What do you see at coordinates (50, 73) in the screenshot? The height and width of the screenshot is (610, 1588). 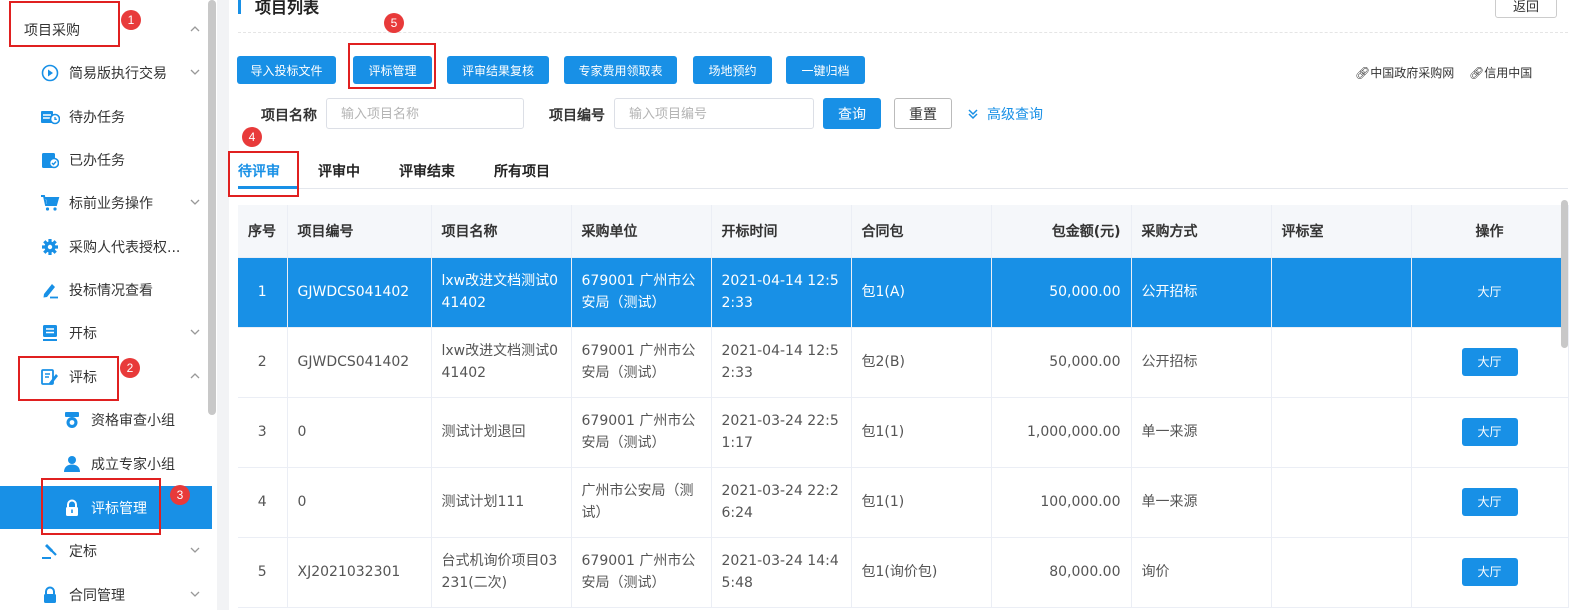 I see `play-circle-icon` at bounding box center [50, 73].